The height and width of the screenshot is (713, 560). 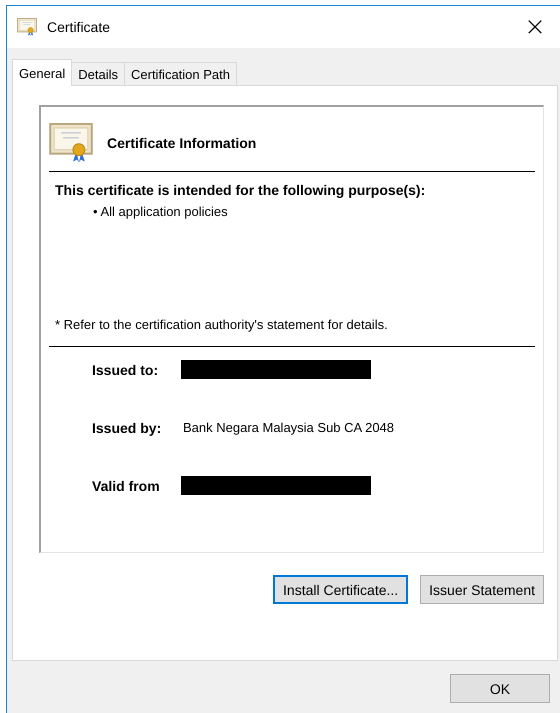 What do you see at coordinates (288, 428) in the screenshot?
I see `field-value: Bank Negara Malaysia Sub CA 2048` at bounding box center [288, 428].